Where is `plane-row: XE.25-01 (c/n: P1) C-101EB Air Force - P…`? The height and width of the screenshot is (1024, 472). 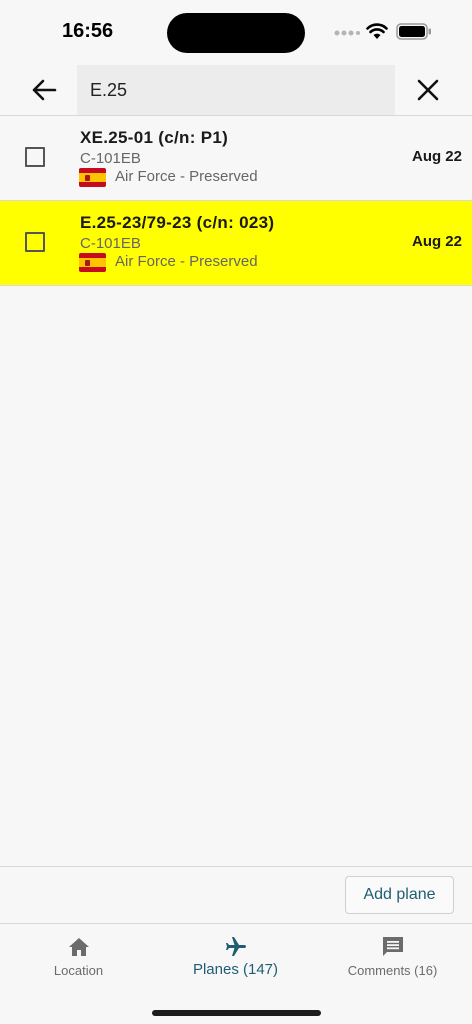
plane-row: XE.25-01 (c/n: P1) C-101EB Air Force - P… is located at coordinates (236, 158).